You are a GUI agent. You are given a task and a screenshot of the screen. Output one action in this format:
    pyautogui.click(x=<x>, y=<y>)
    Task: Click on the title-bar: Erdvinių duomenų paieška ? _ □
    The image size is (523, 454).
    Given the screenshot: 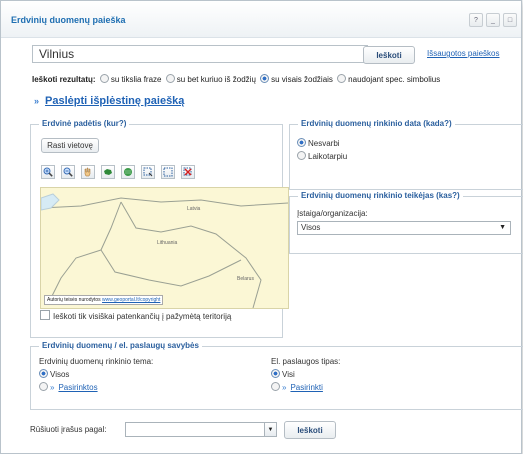 What is the action you would take?
    pyautogui.click(x=261, y=19)
    